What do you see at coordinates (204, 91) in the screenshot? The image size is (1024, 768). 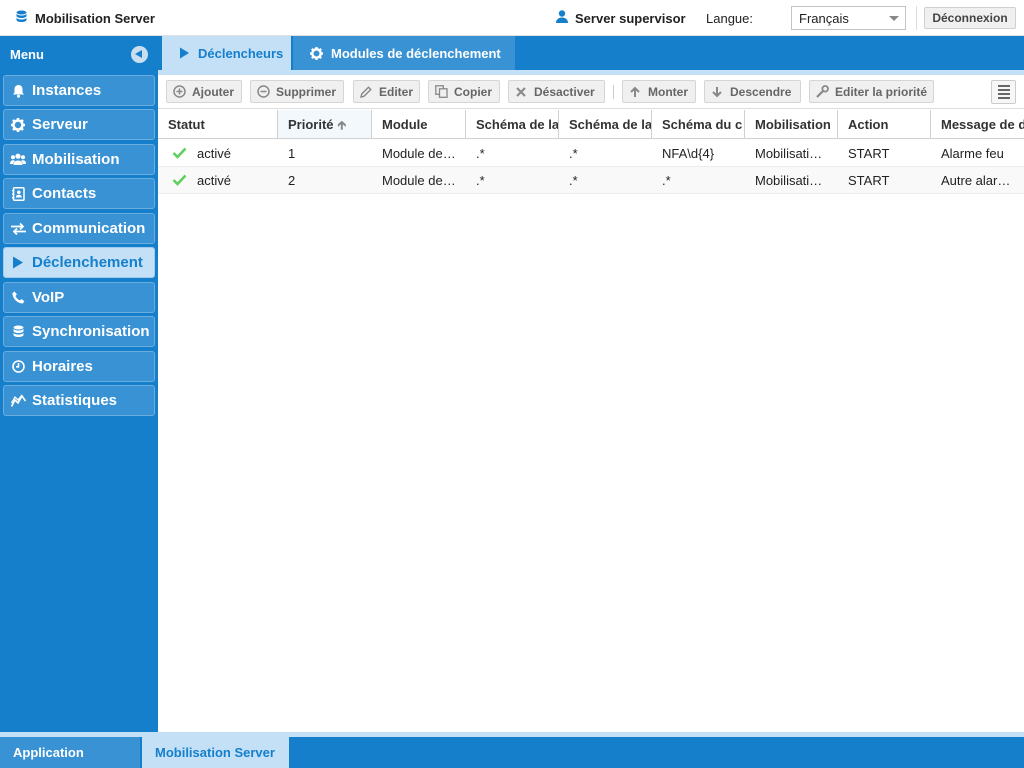 I see `add-button: Ajouter` at bounding box center [204, 91].